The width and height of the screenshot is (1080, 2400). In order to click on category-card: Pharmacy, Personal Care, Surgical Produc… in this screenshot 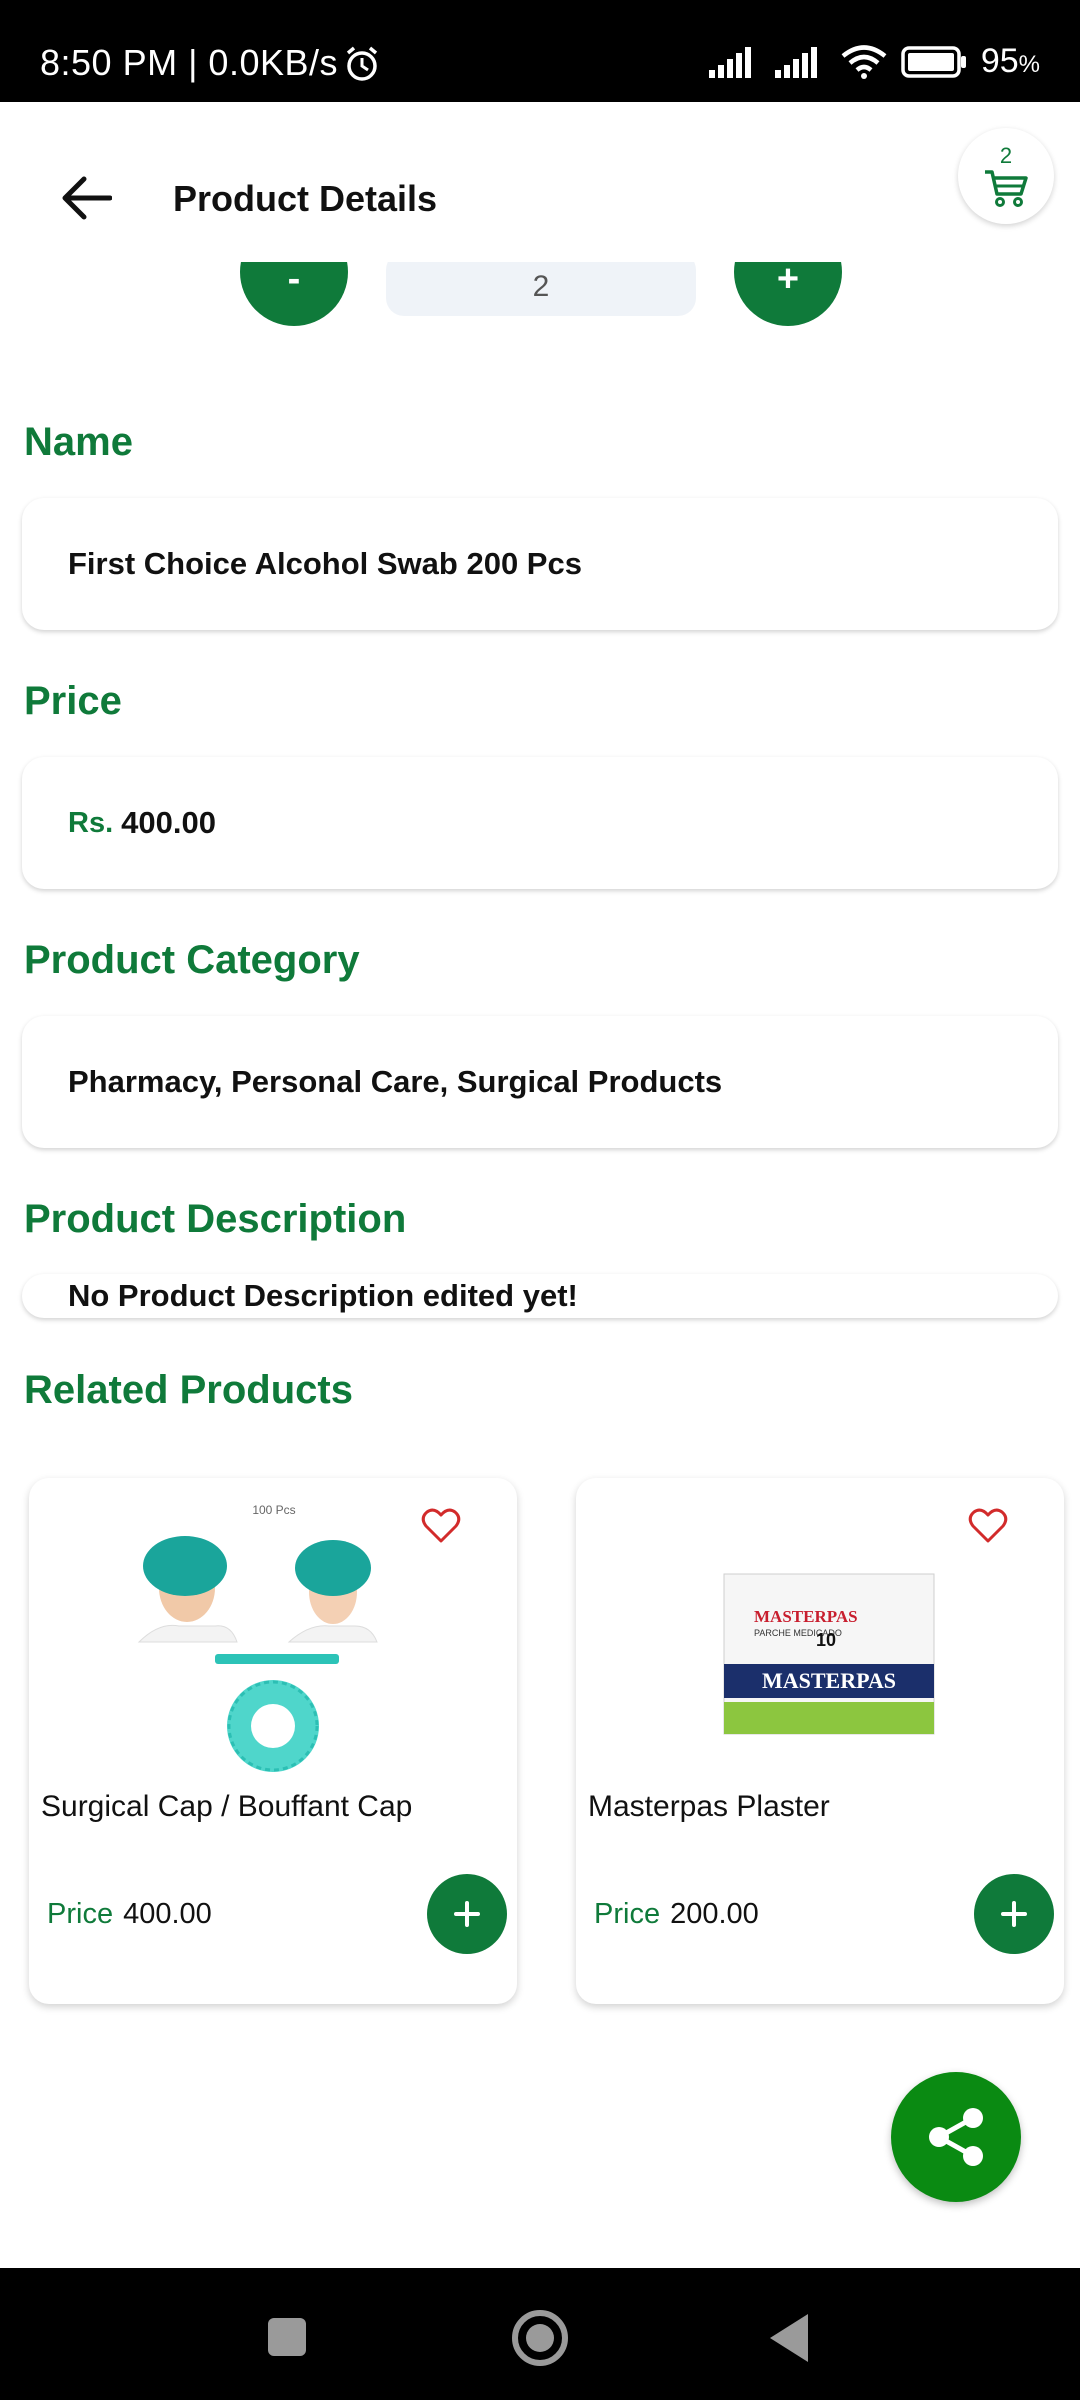, I will do `click(540, 1082)`.